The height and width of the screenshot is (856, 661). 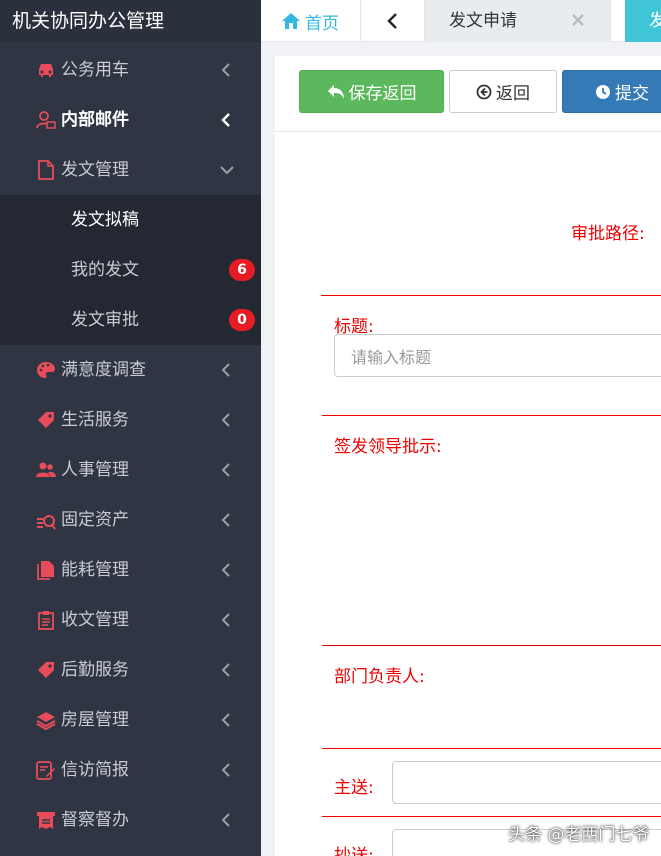 I want to click on tab-label: 发文申请, so click(x=483, y=21).